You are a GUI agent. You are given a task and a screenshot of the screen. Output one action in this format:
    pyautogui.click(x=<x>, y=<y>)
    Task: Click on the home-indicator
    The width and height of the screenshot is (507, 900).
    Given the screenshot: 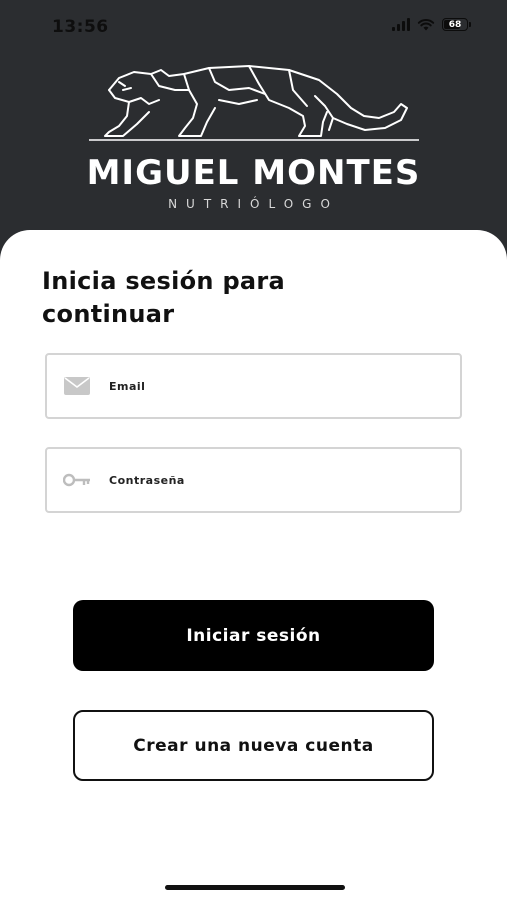 What is the action you would take?
    pyautogui.click(x=255, y=887)
    